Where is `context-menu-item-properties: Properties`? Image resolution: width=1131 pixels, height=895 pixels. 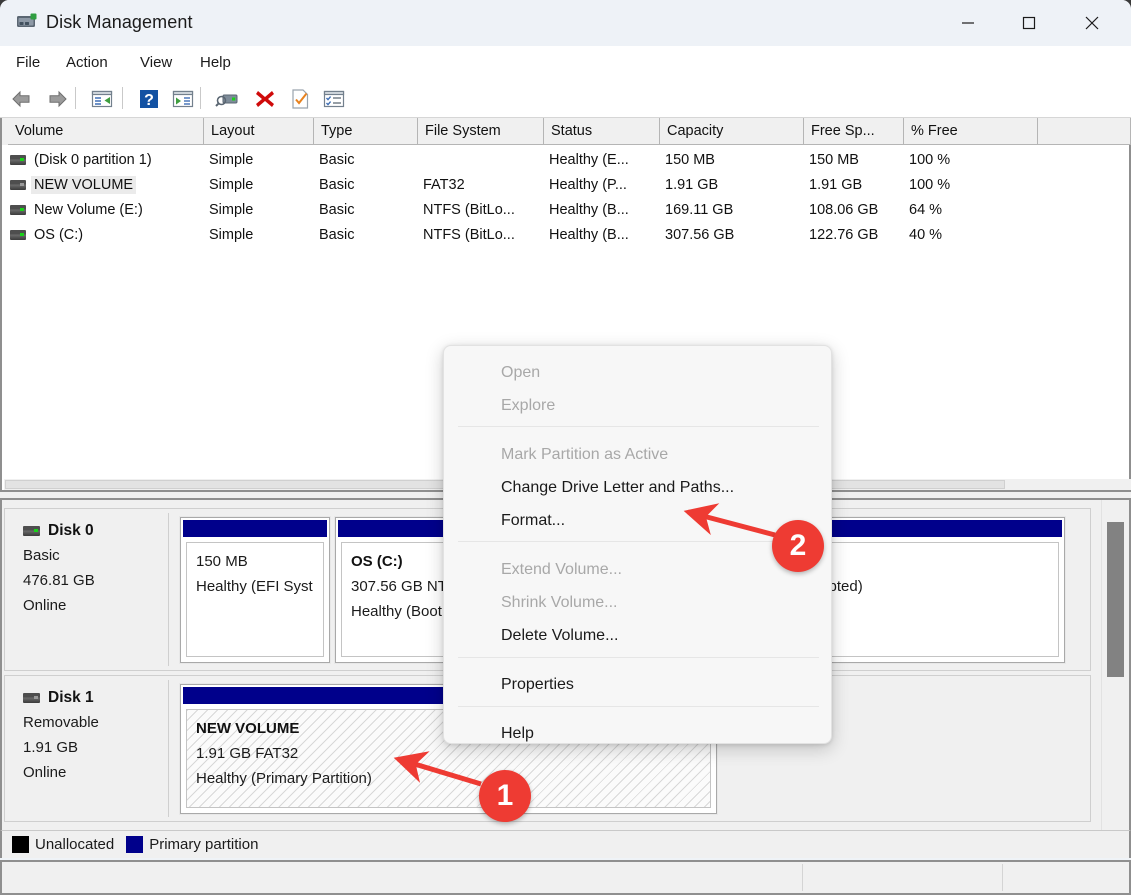
context-menu-item-properties: Properties is located at coordinates (637, 684).